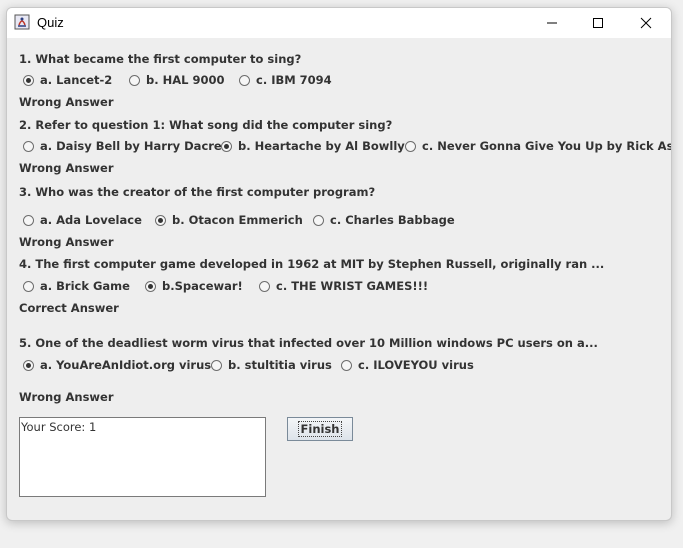 This screenshot has height=548, width=683. I want to click on q4-option-c: c. THE WRIST GAMES!!!, so click(343, 286).